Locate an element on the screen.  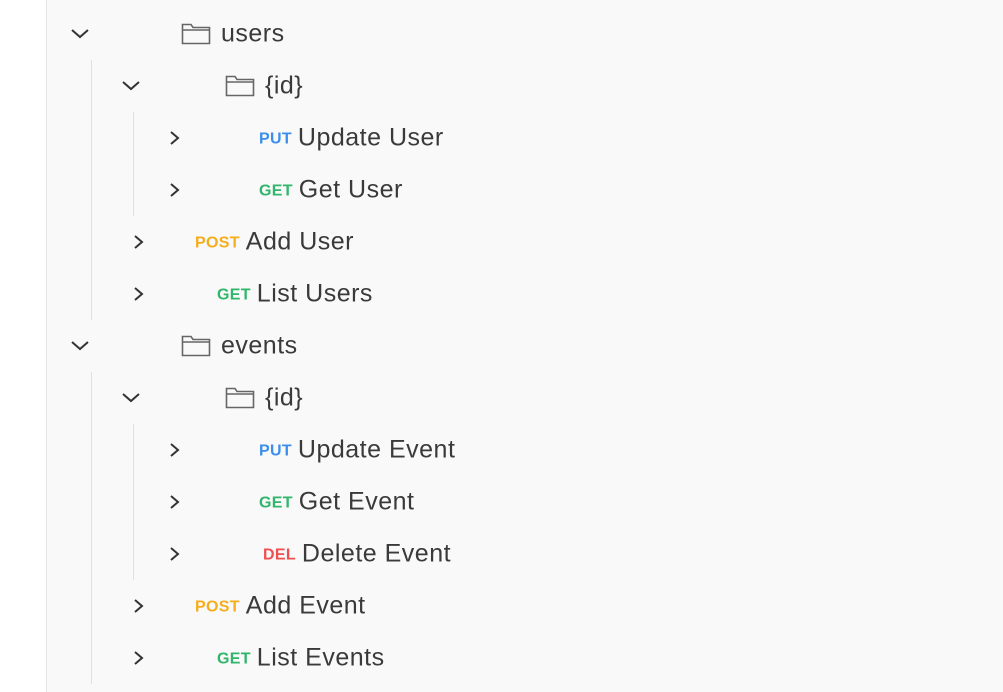
request-row-delete-event: DEL Delete Event is located at coordinates (525, 554).